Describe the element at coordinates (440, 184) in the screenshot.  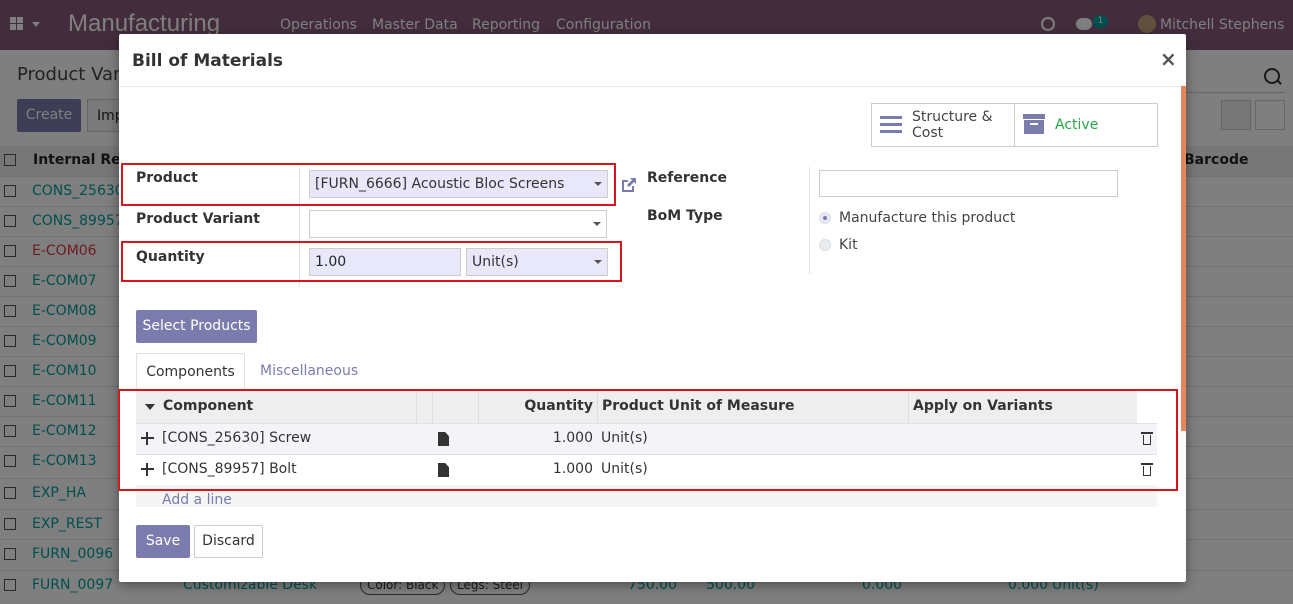
I see `product-value: [FURN_6666] Acoustic Bloc Screens` at that location.